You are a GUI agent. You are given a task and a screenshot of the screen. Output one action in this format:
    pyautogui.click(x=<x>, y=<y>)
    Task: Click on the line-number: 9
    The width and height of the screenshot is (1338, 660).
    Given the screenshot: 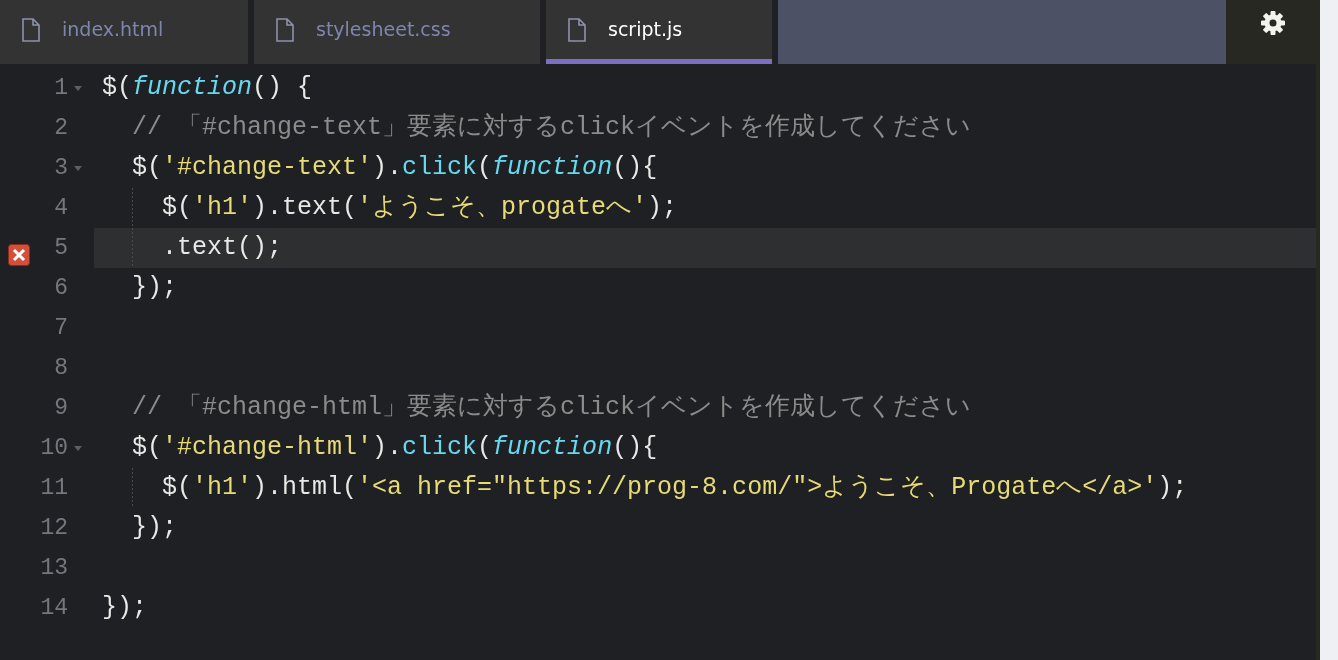 What is the action you would take?
    pyautogui.click(x=60, y=408)
    